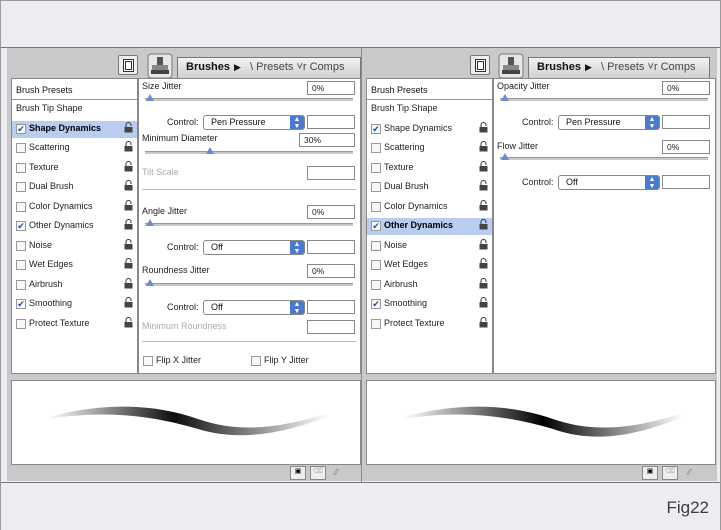  Describe the element at coordinates (254, 247) in the screenshot. I see `angle-control-select: Off ▲ ▼` at that location.